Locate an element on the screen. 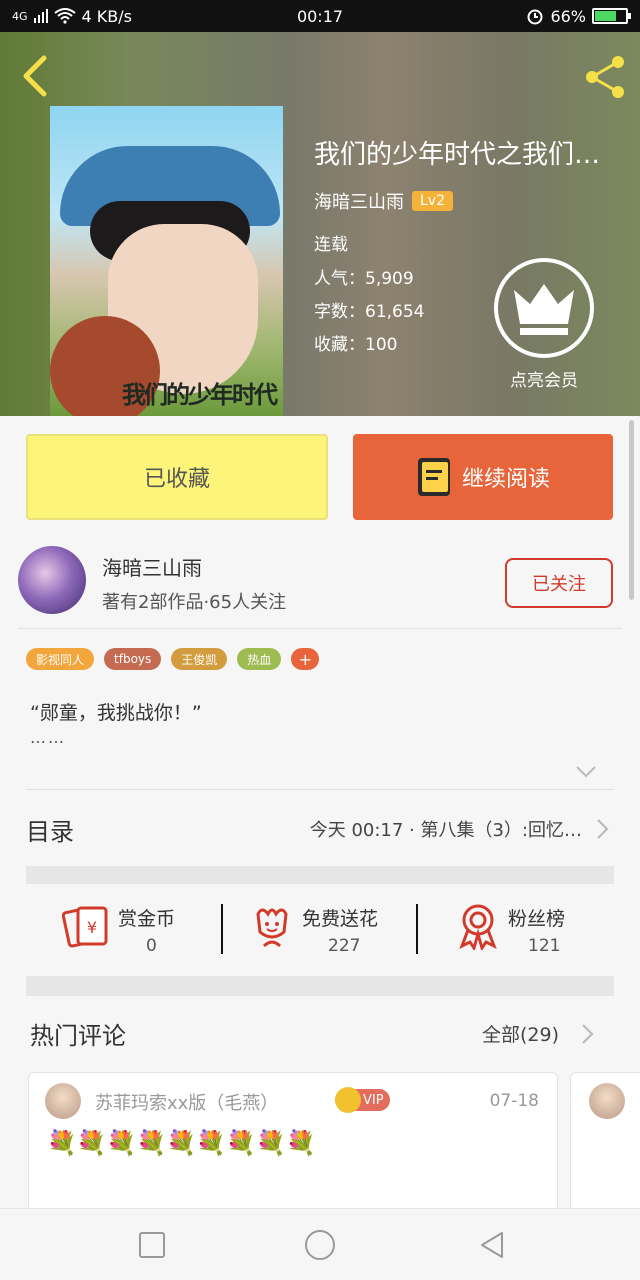 Image resolution: width=640 pixels, height=1280 pixels. chevron-down-icon is located at coordinates (586, 772).